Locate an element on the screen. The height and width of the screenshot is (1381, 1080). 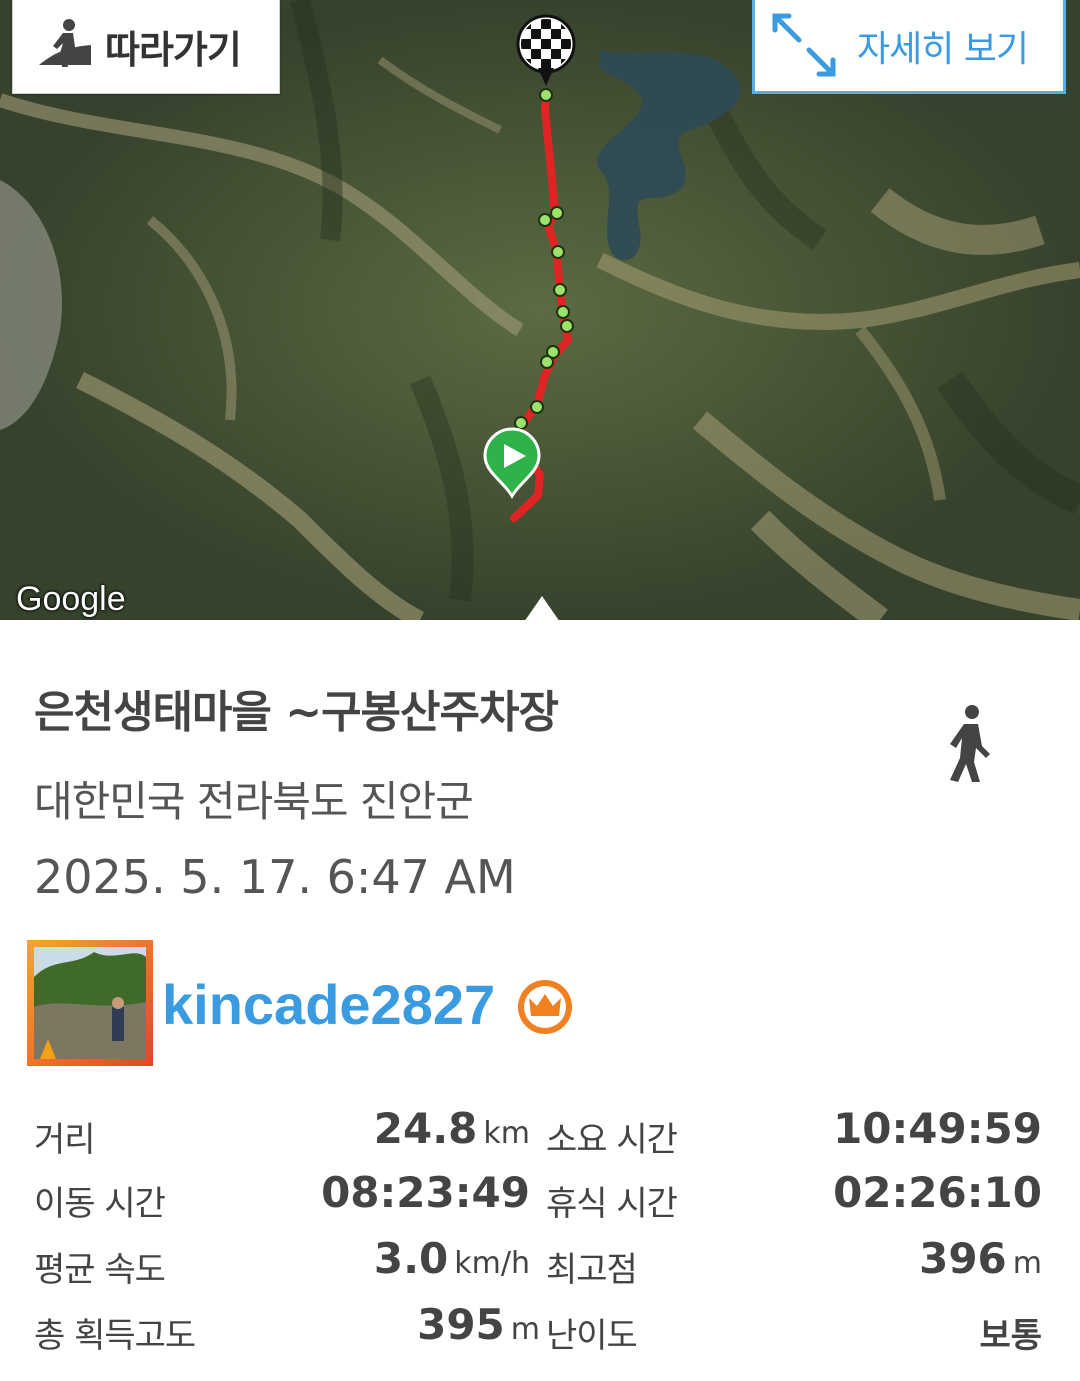
detail-view-button: 자세히 보기 is located at coordinates (909, 47).